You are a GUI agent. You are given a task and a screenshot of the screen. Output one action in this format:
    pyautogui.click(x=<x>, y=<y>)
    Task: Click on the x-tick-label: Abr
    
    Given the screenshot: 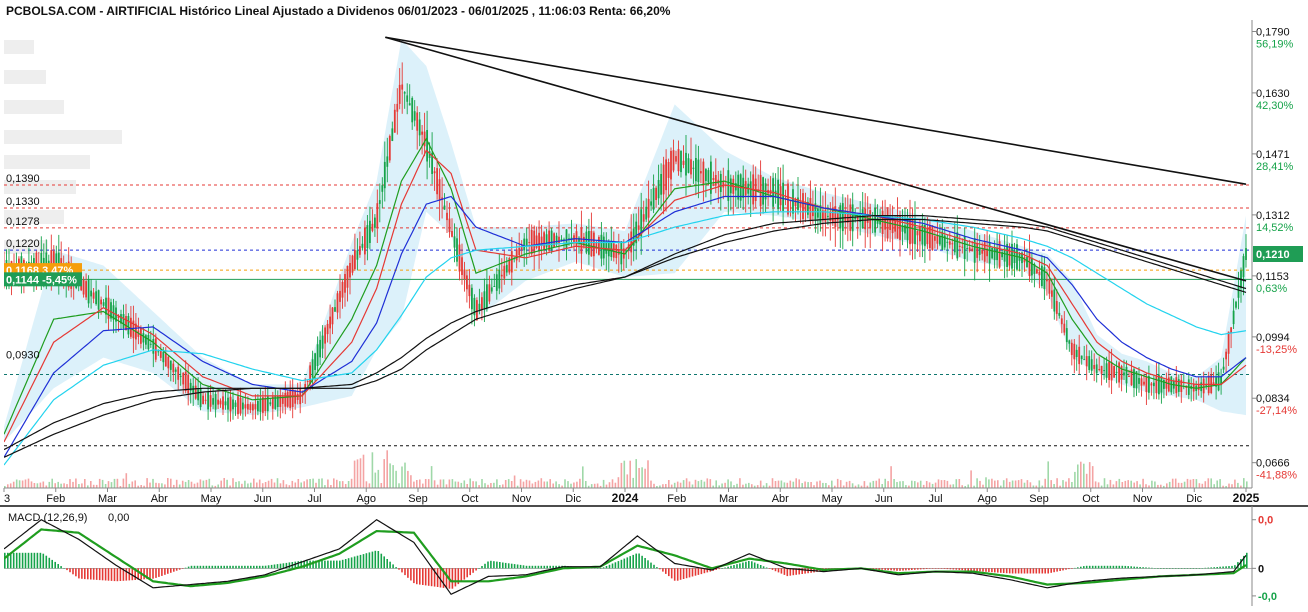 What is the action you would take?
    pyautogui.click(x=780, y=499)
    